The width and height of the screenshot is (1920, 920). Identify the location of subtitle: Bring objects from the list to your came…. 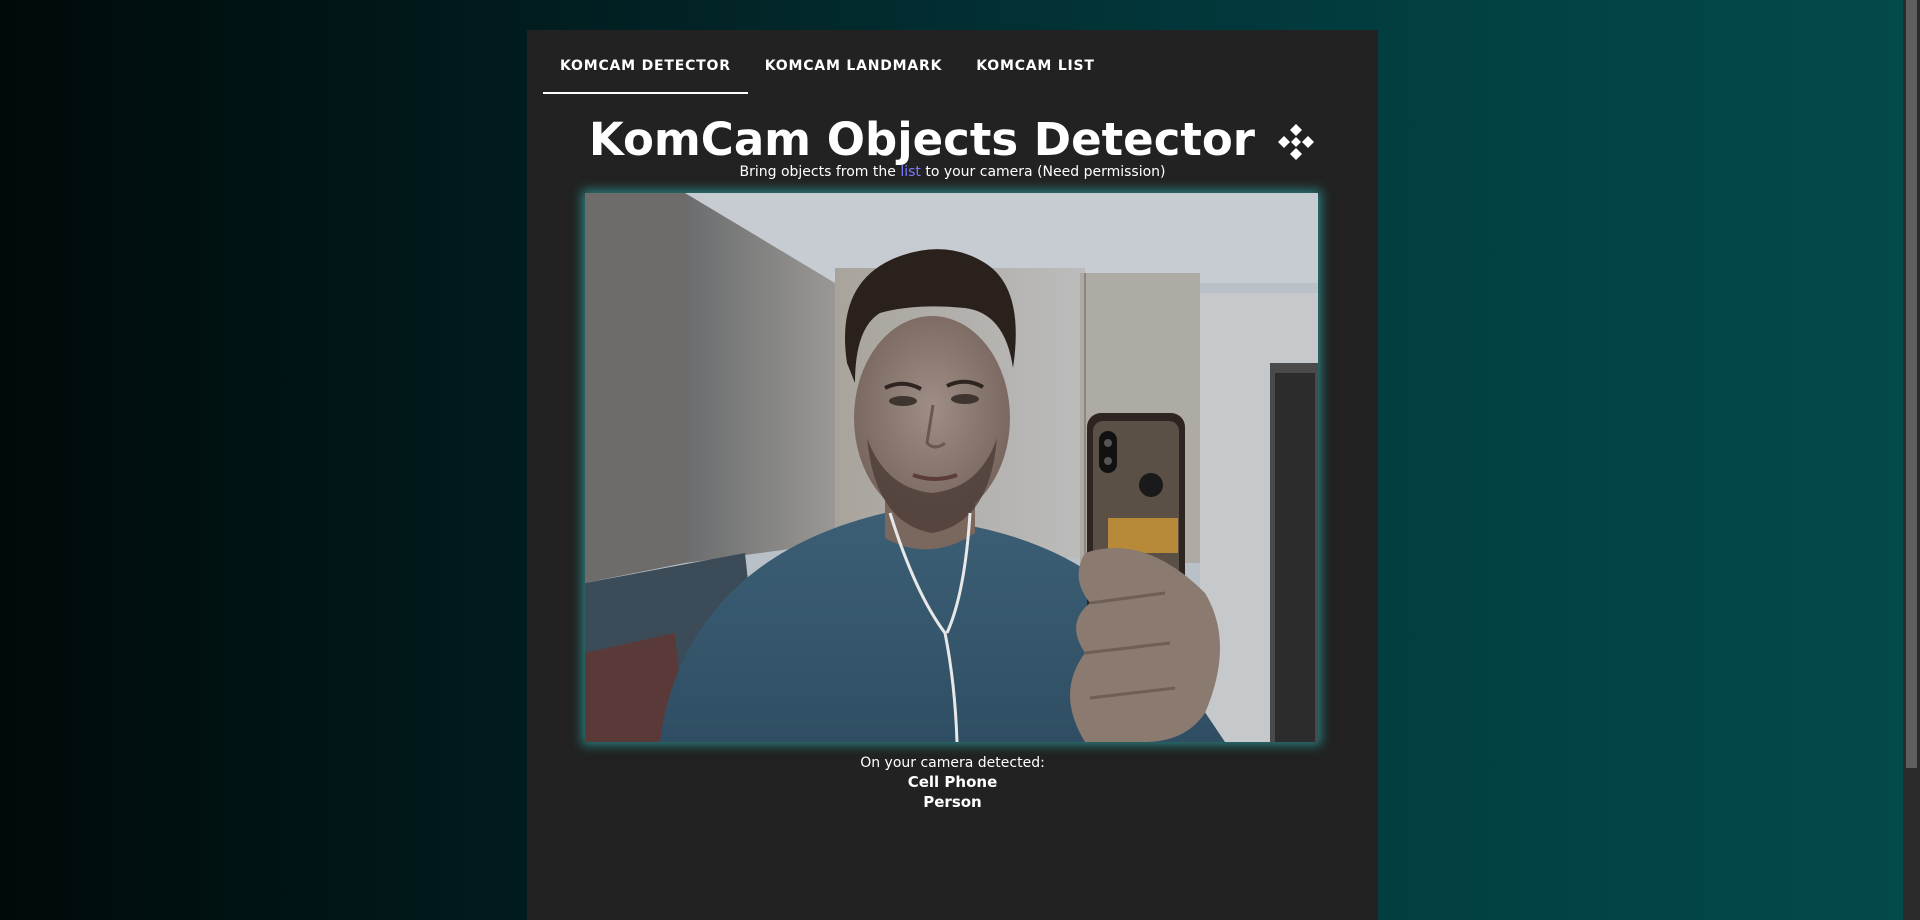
(952, 172).